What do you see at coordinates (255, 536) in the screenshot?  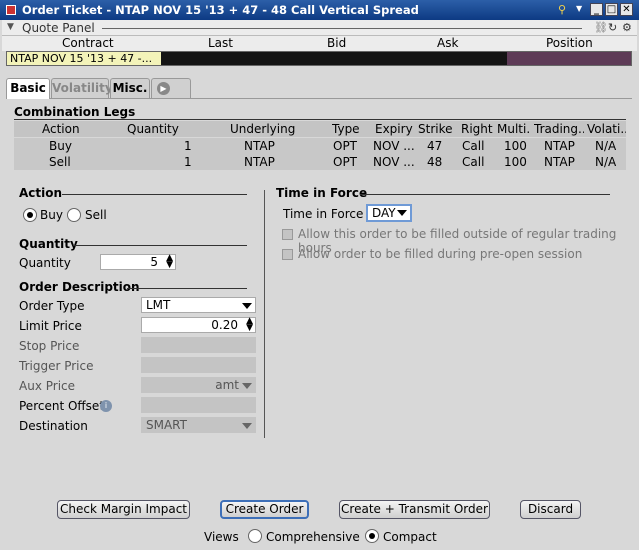 I see `comprehensive-radio` at bounding box center [255, 536].